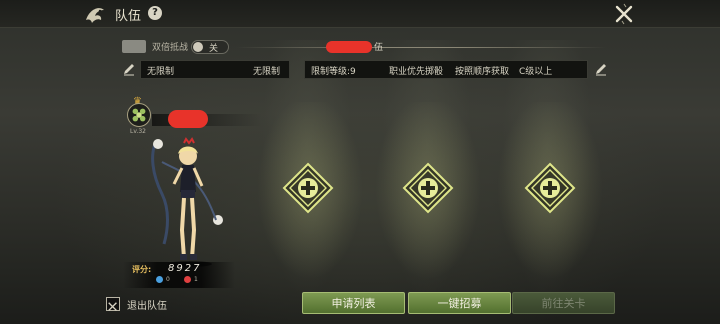 The height and width of the screenshot is (324, 720). Describe the element at coordinates (95, 15) in the screenshot. I see `dragon-emblem-icon` at that location.